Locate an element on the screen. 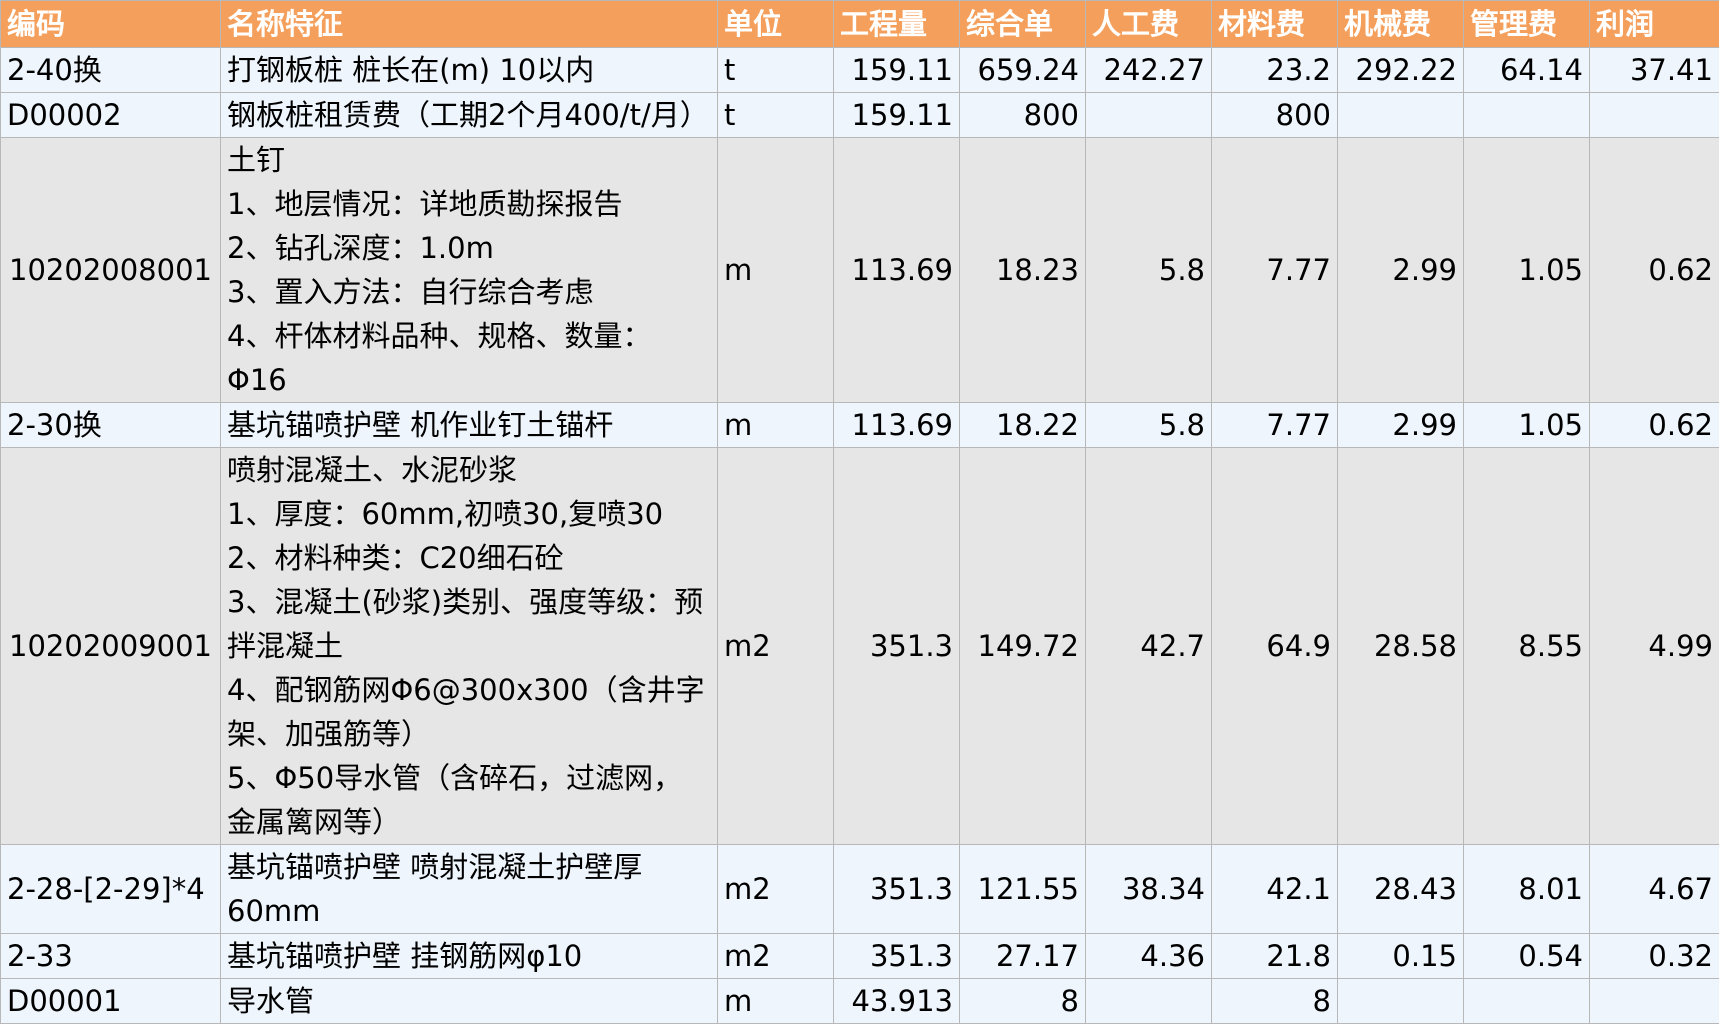 This screenshot has height=1024, width=1719. header-unit: 单位 is located at coordinates (776, 24).